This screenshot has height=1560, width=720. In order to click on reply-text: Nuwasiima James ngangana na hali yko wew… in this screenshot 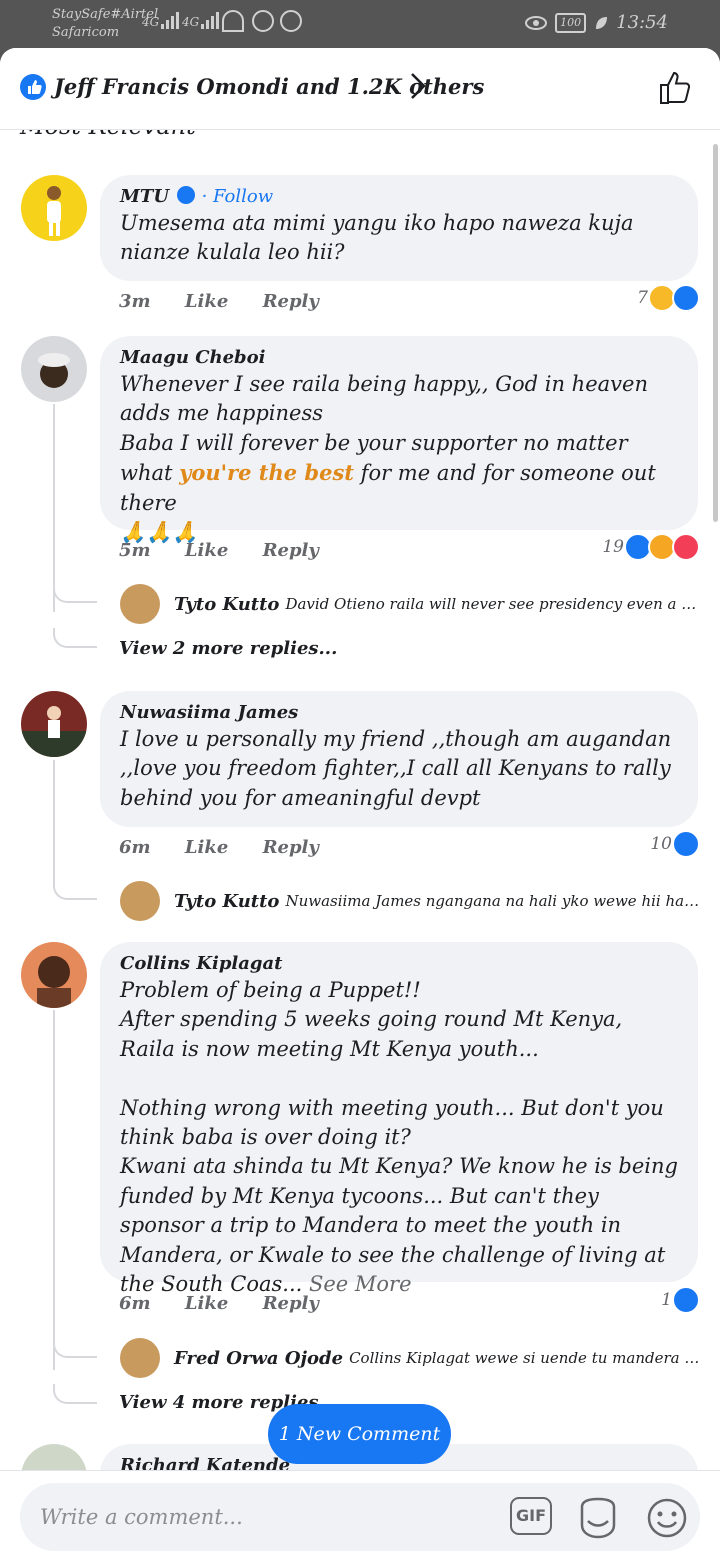, I will do `click(492, 901)`.